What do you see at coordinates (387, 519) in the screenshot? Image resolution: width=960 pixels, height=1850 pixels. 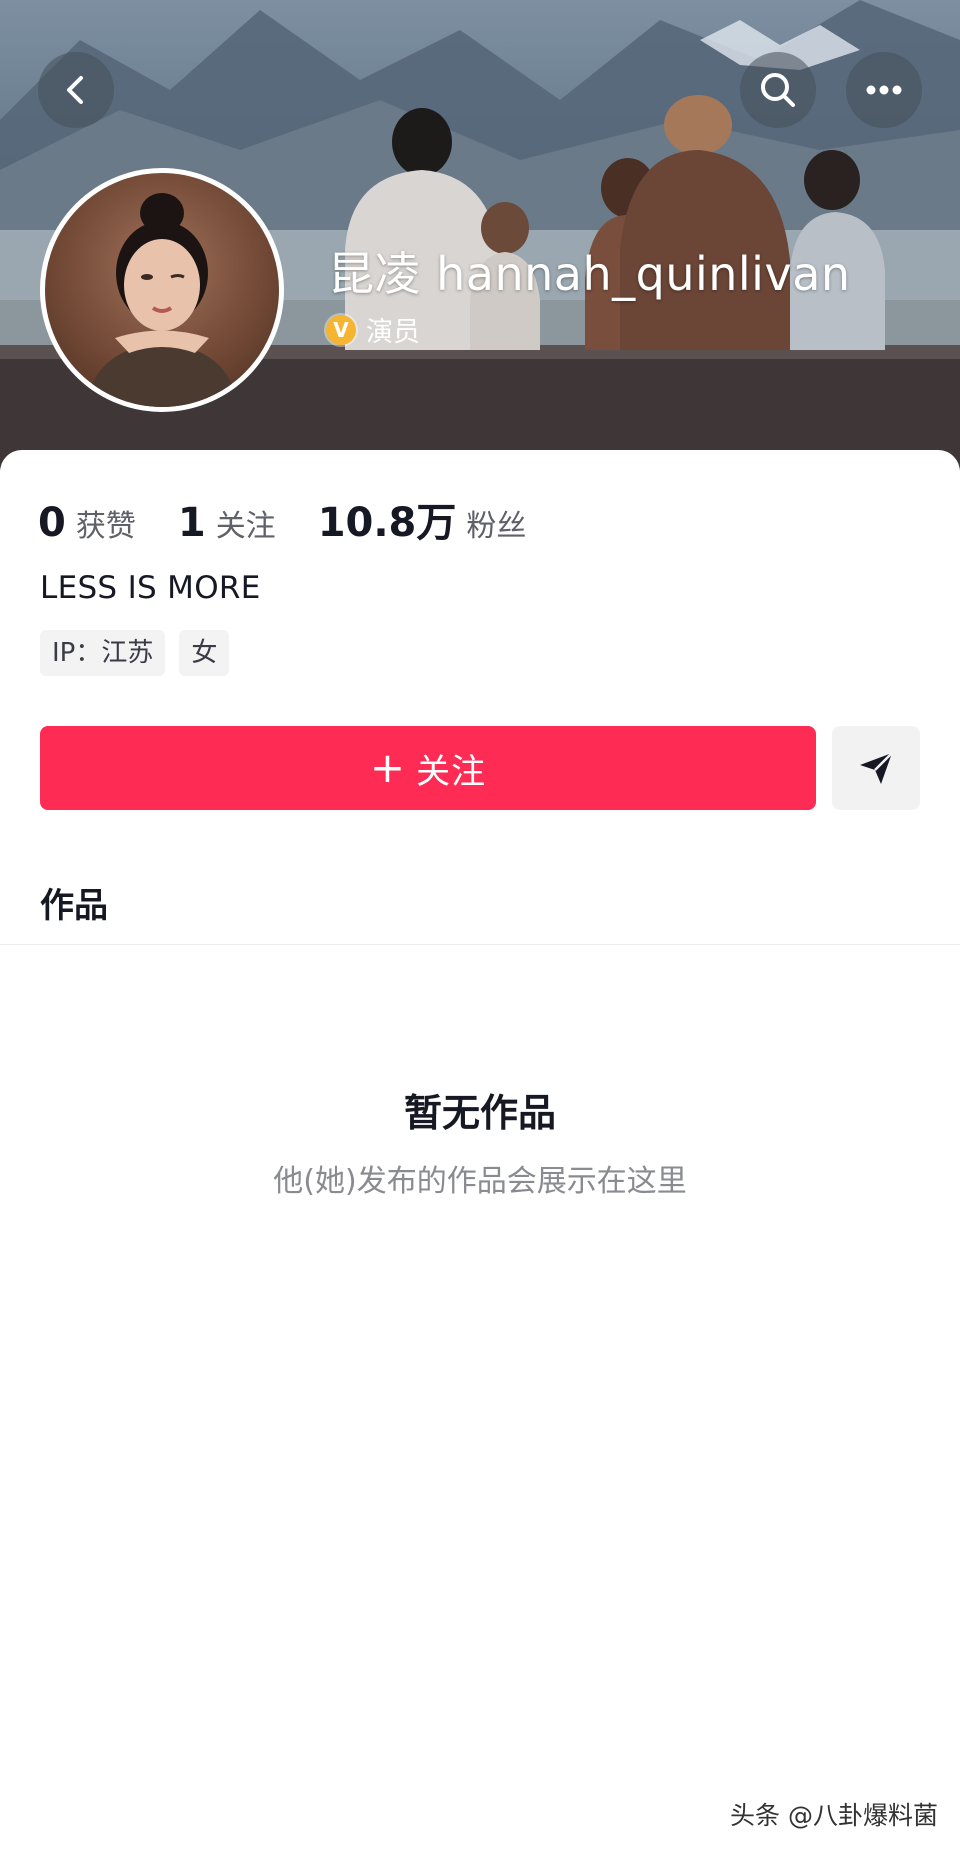 I see `followers-count: 10.8万` at bounding box center [387, 519].